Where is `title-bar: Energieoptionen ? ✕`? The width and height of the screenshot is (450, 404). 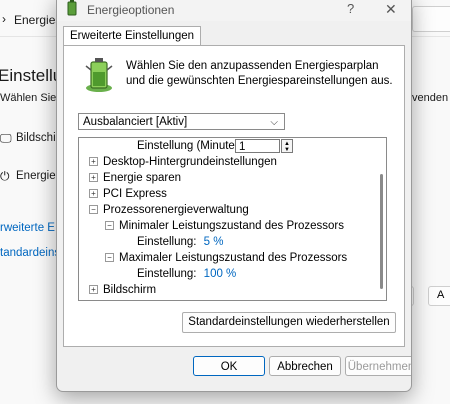
title-bar: Energieoptionen ? ✕ is located at coordinates (234, 10).